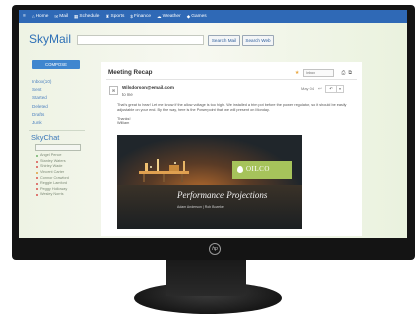  I want to click on nav-label: Weather, so click(171, 16).